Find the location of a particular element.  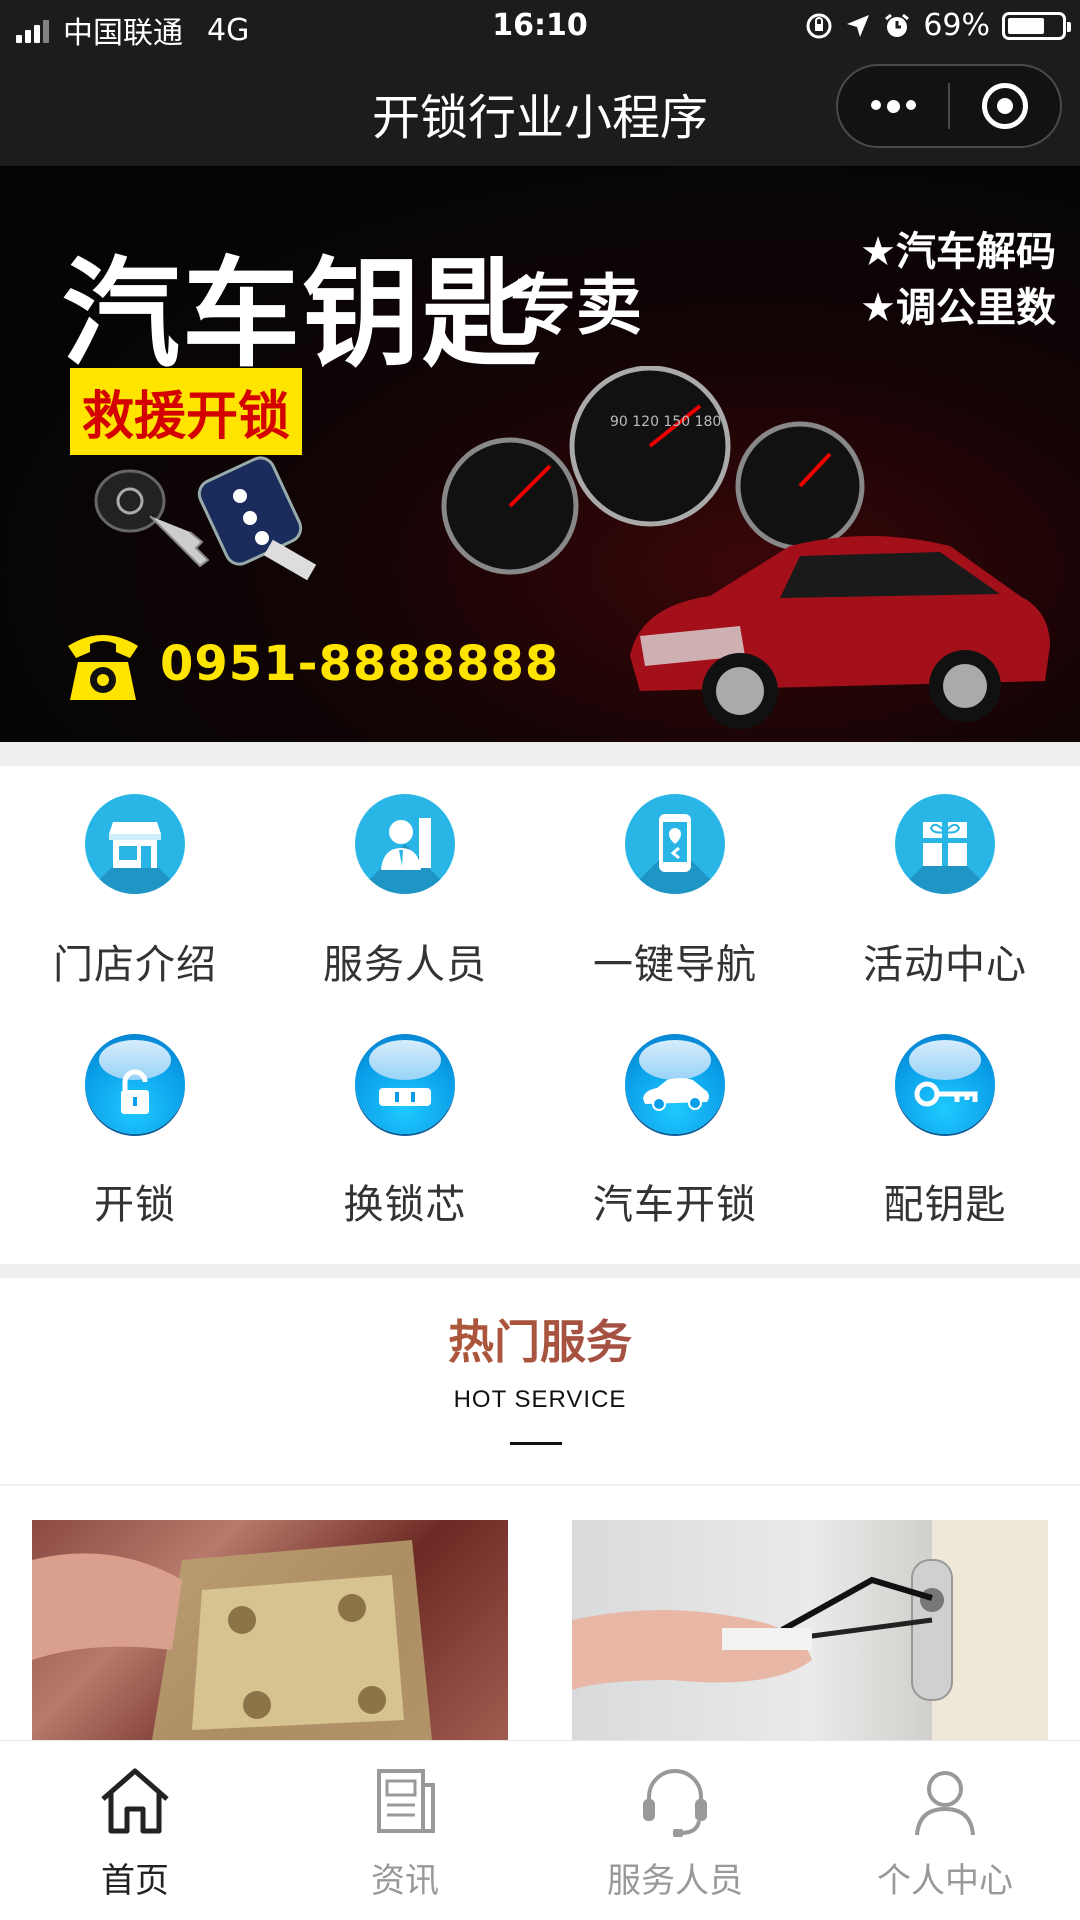

home-icon is located at coordinates (135, 1801).